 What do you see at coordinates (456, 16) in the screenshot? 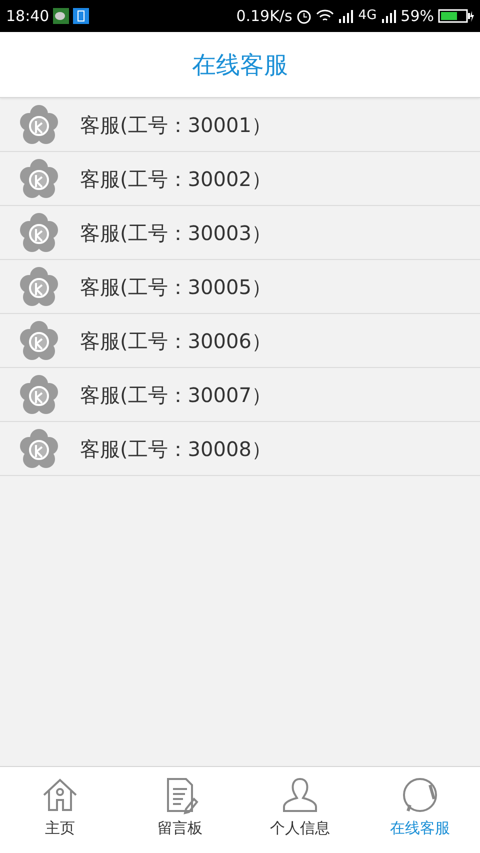
I see `battery-icon` at bounding box center [456, 16].